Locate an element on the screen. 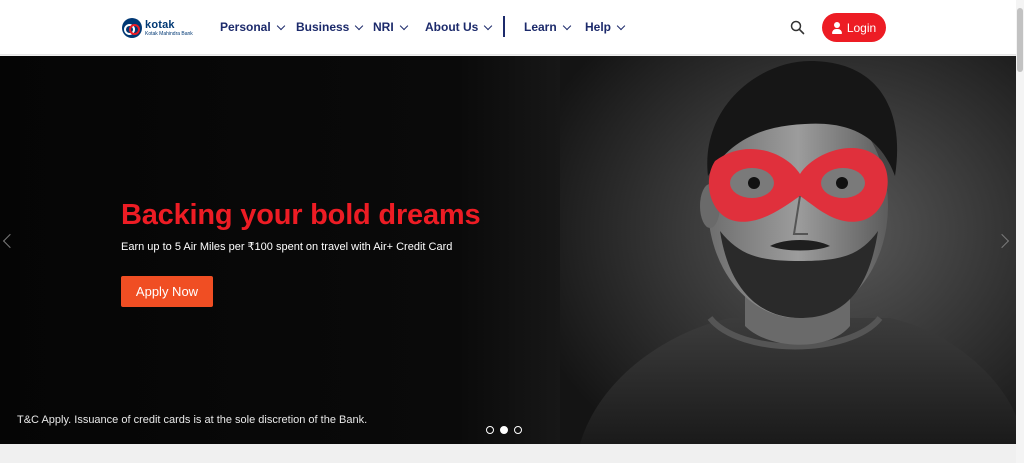  nav-divider is located at coordinates (504, 26).